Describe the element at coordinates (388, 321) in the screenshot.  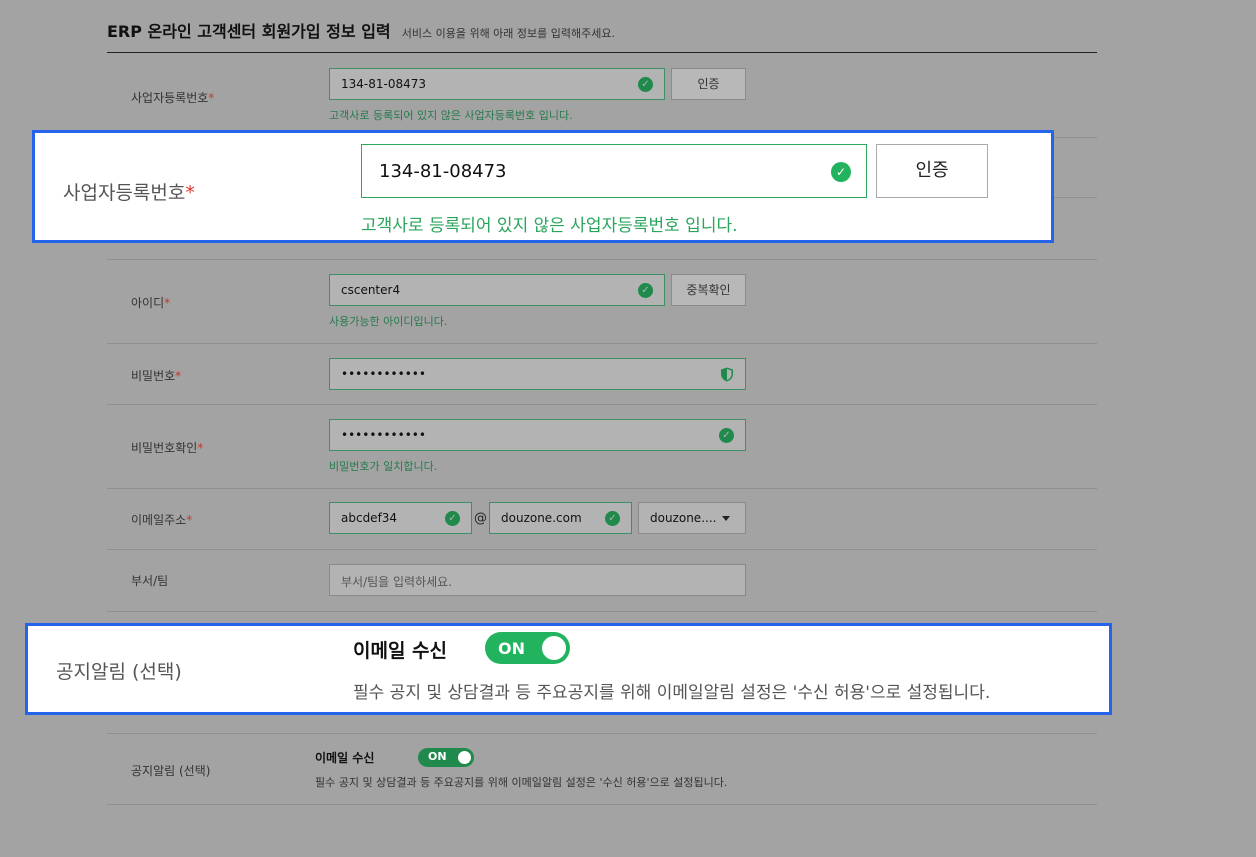
I see `user-id-message: 사용가능한 아이디입니다.` at that location.